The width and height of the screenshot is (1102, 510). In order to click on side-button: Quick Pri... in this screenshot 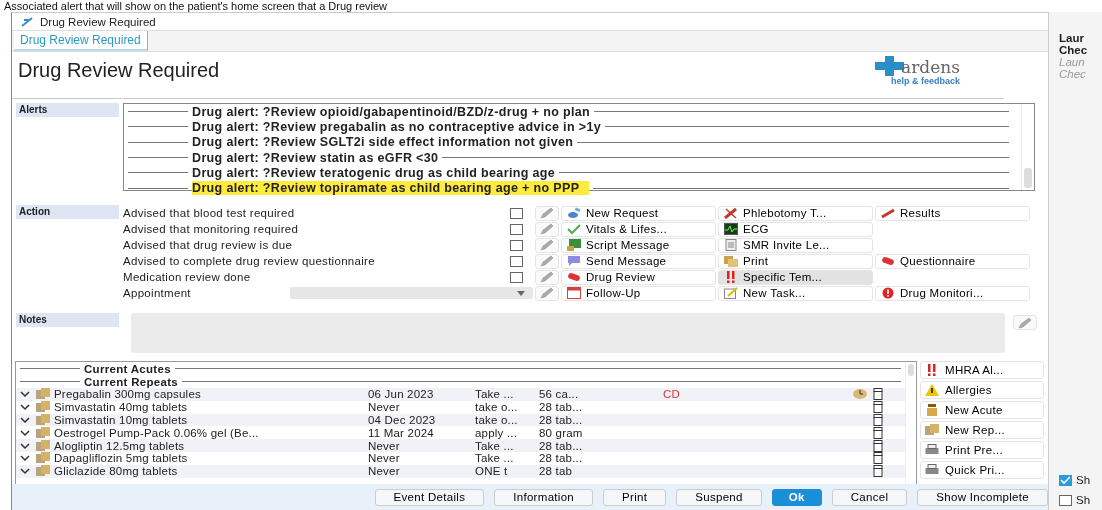, I will do `click(982, 470)`.